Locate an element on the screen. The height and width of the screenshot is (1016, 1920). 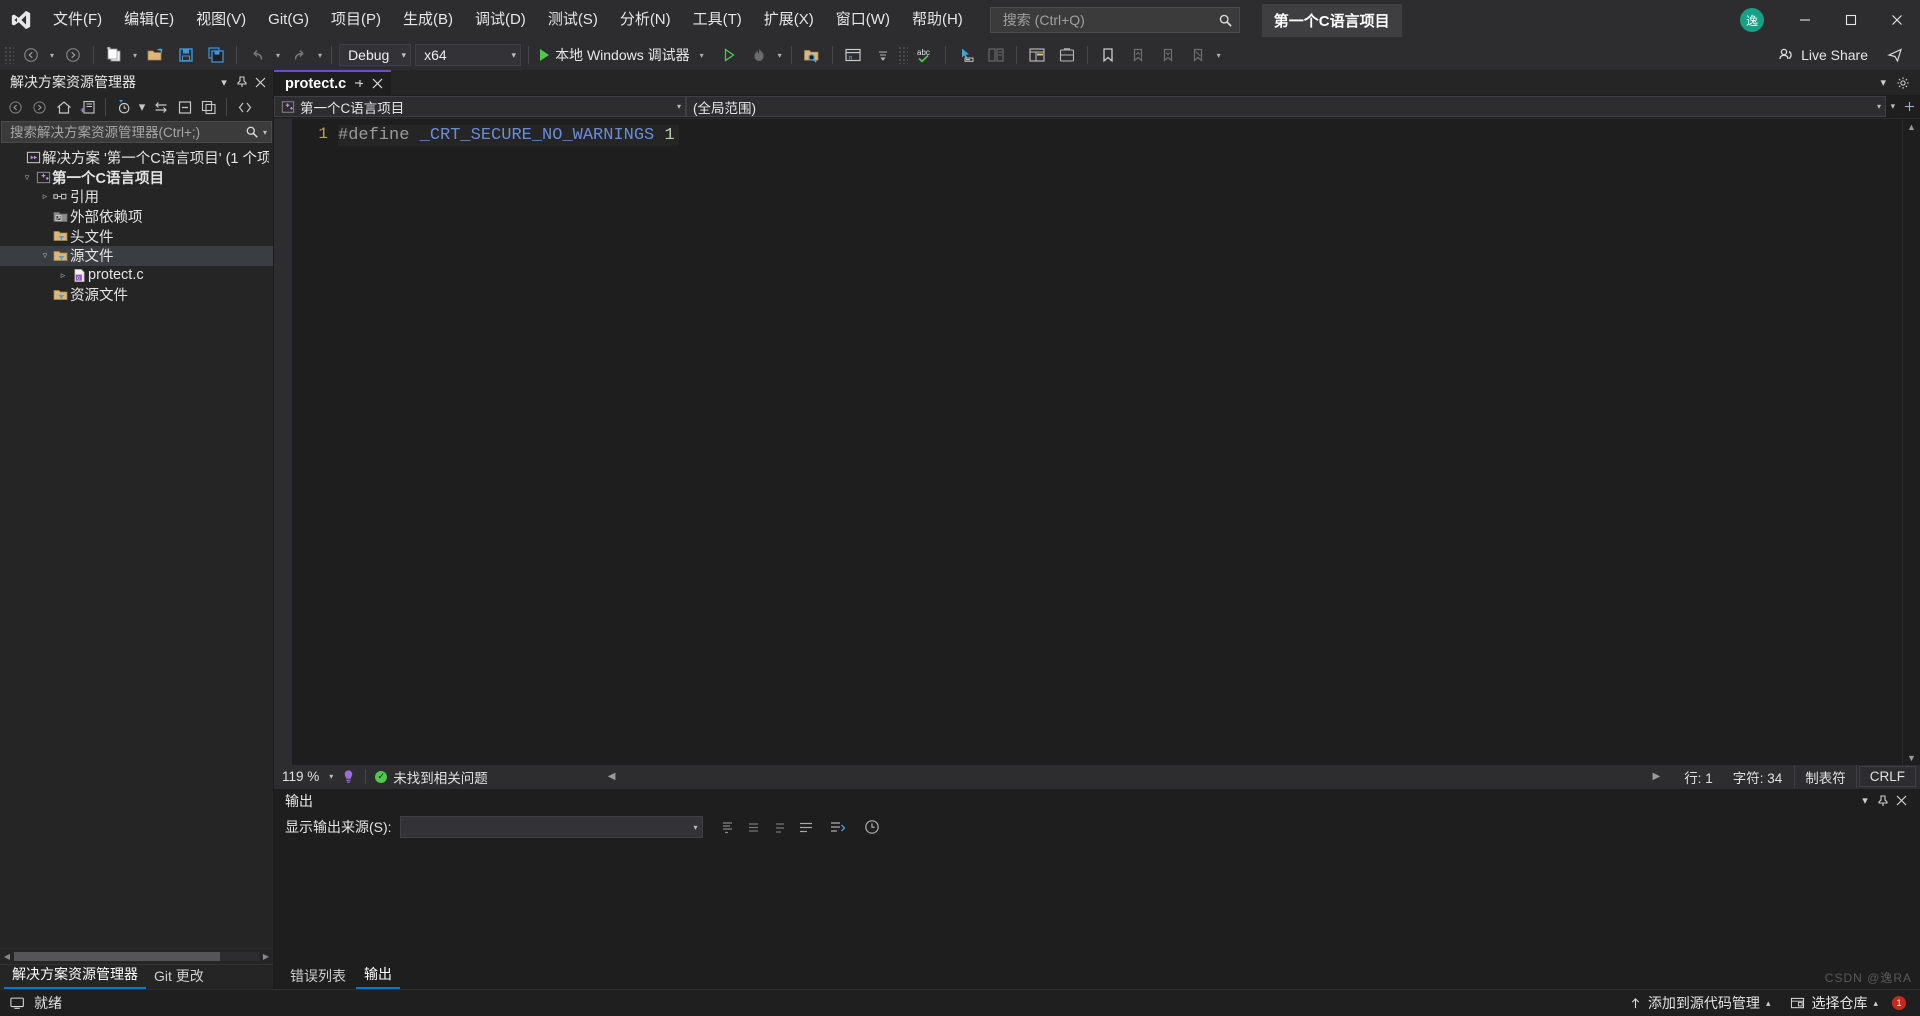
tree-item-resource-files: 资源文件 is located at coordinates (136, 295).